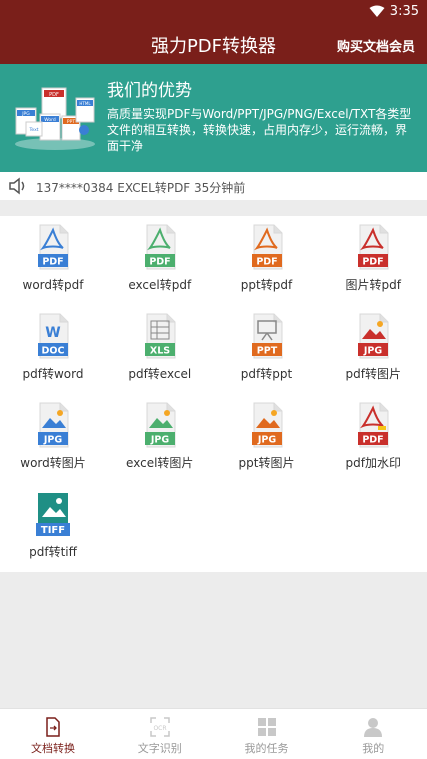  I want to click on tool-word转图片: JPG word转图片, so click(53, 437).